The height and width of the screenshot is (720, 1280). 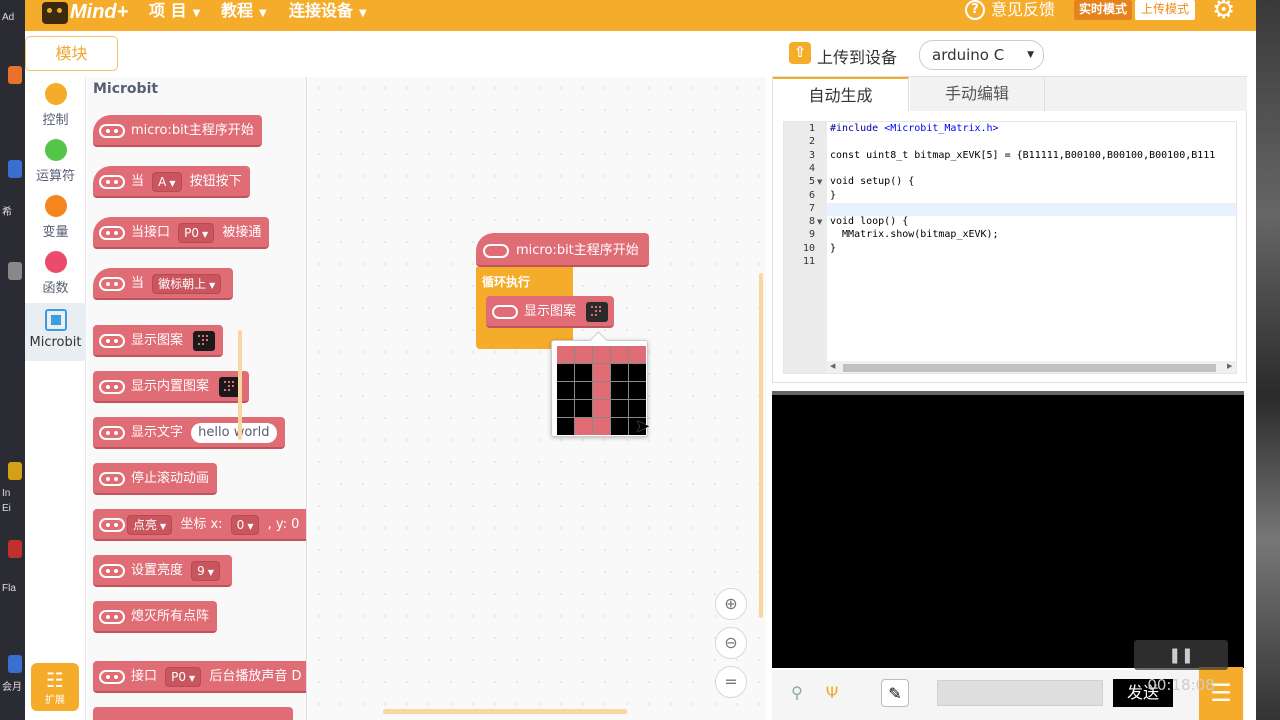 I want to click on zoom-in-icon: ⊕, so click(x=731, y=604).